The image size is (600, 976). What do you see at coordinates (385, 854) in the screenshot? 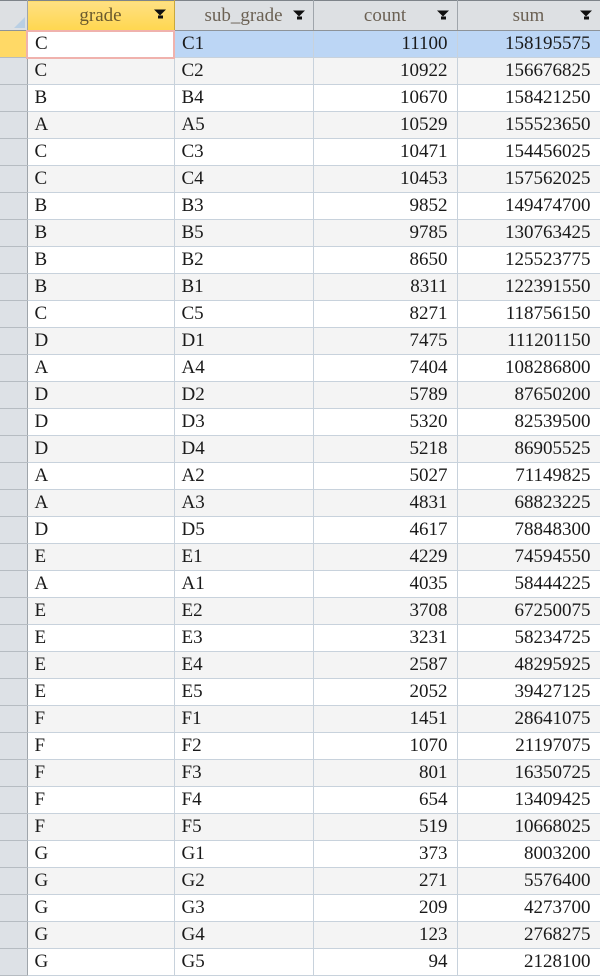
I see `cell-count: 373` at bounding box center [385, 854].